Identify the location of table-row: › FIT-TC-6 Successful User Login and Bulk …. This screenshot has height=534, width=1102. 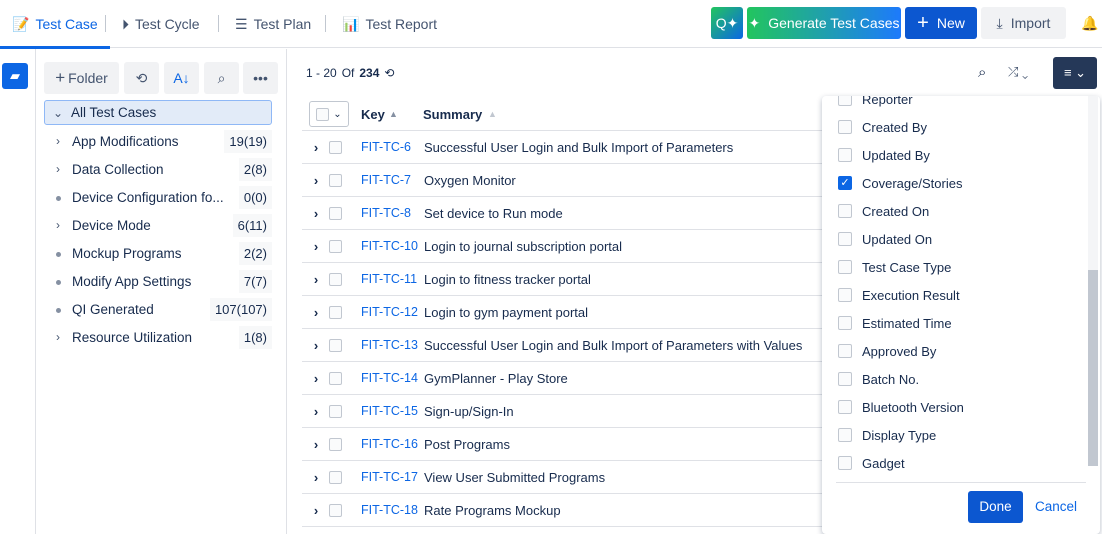
(572, 147).